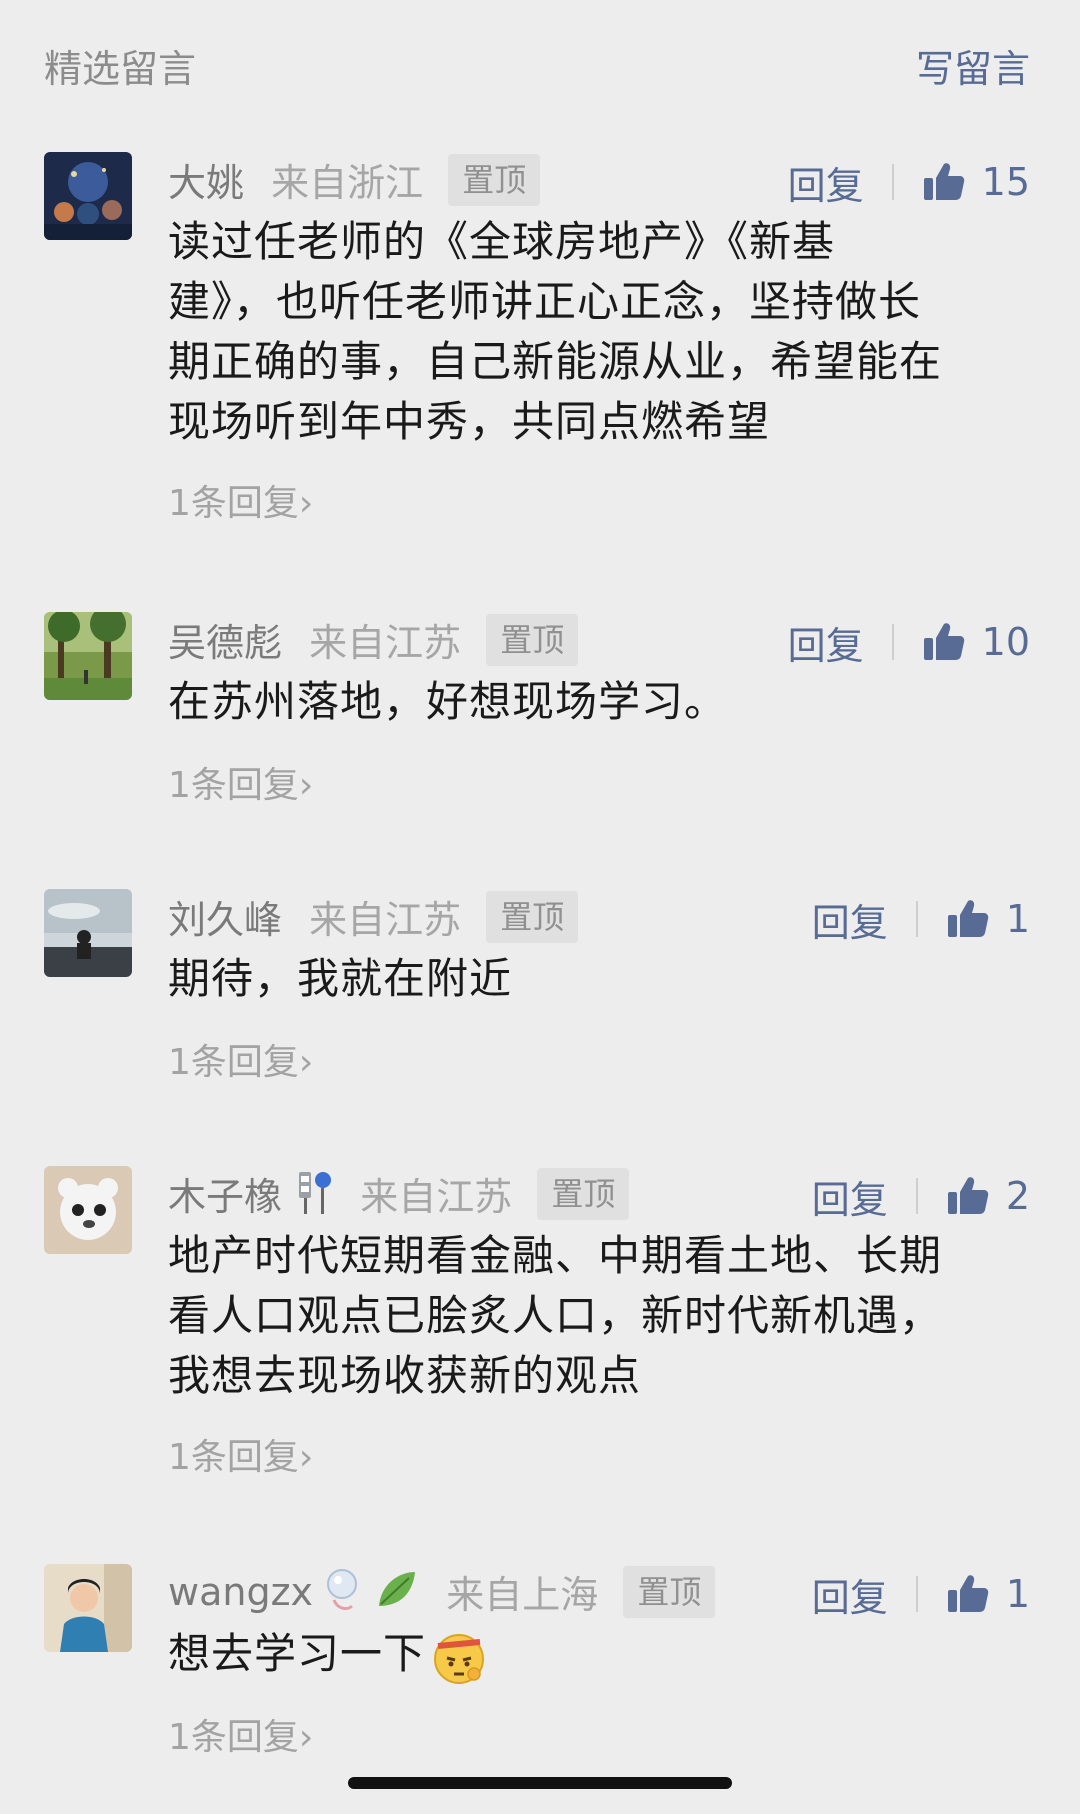 The width and height of the screenshot is (1080, 1814). I want to click on commenter-location: 来自浙江, so click(347, 183).